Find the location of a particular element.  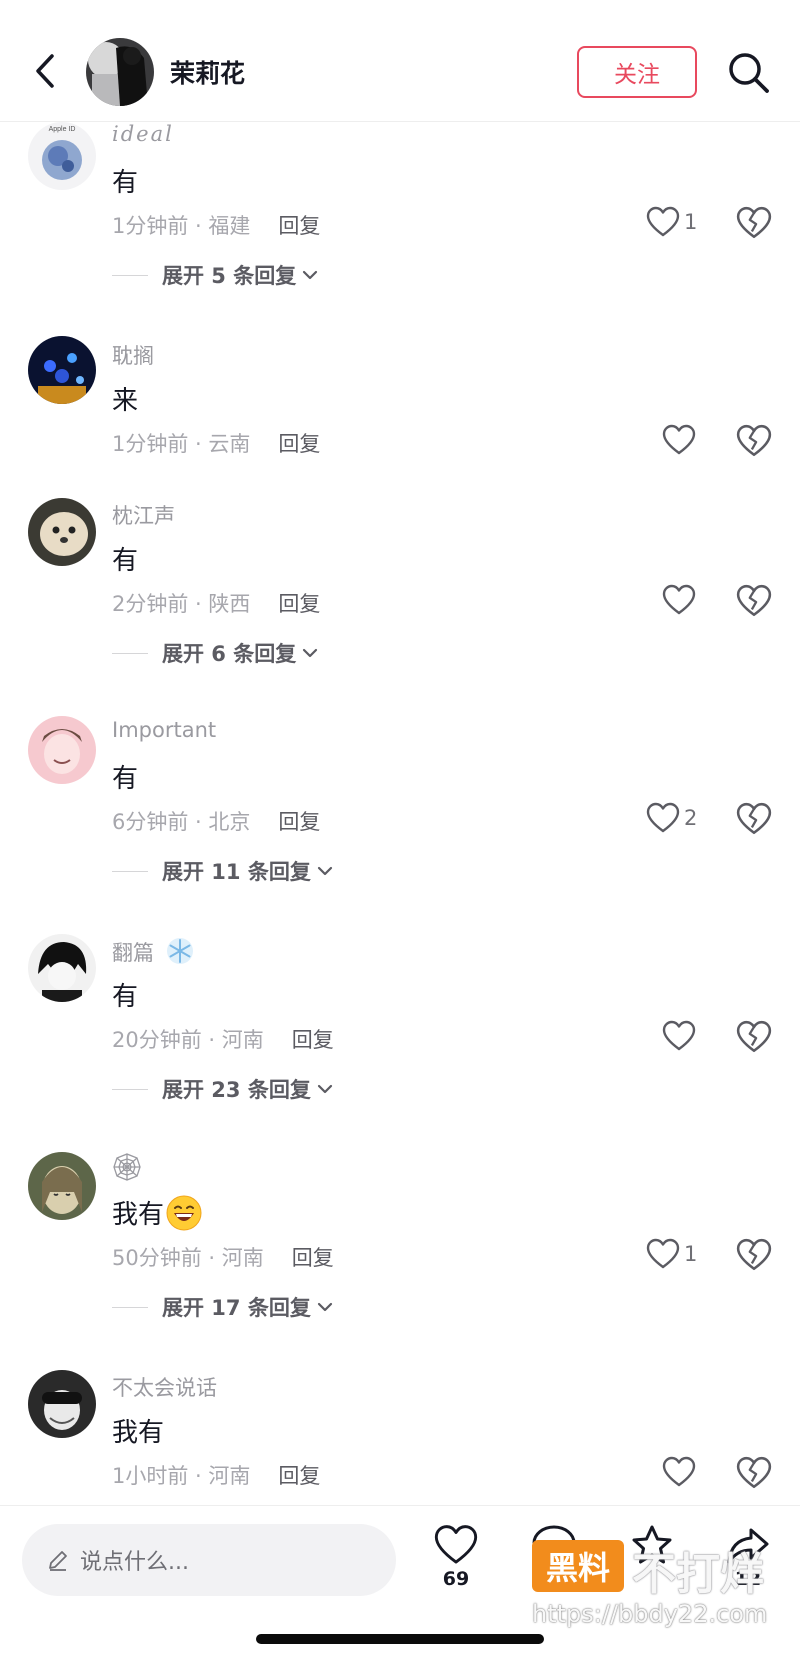

watermark-url: https://bbdy22.com is located at coordinates (650, 1614).